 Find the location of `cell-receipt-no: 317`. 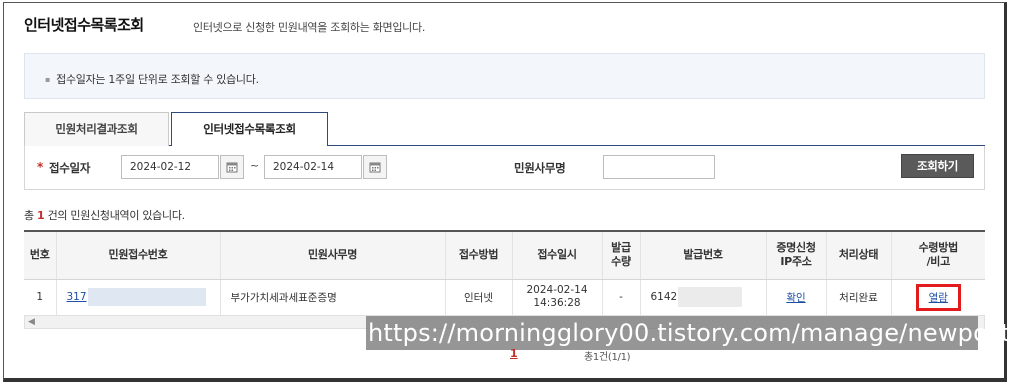

cell-receipt-no: 317 is located at coordinates (137, 297).